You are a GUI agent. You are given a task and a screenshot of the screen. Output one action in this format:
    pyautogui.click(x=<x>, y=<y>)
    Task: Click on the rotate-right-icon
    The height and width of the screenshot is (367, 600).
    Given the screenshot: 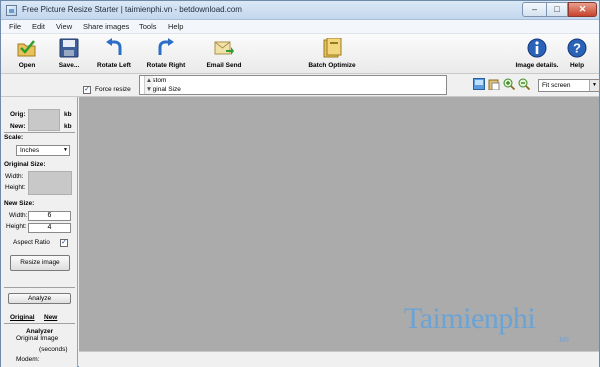 What is the action you would take?
    pyautogui.click(x=166, y=46)
    